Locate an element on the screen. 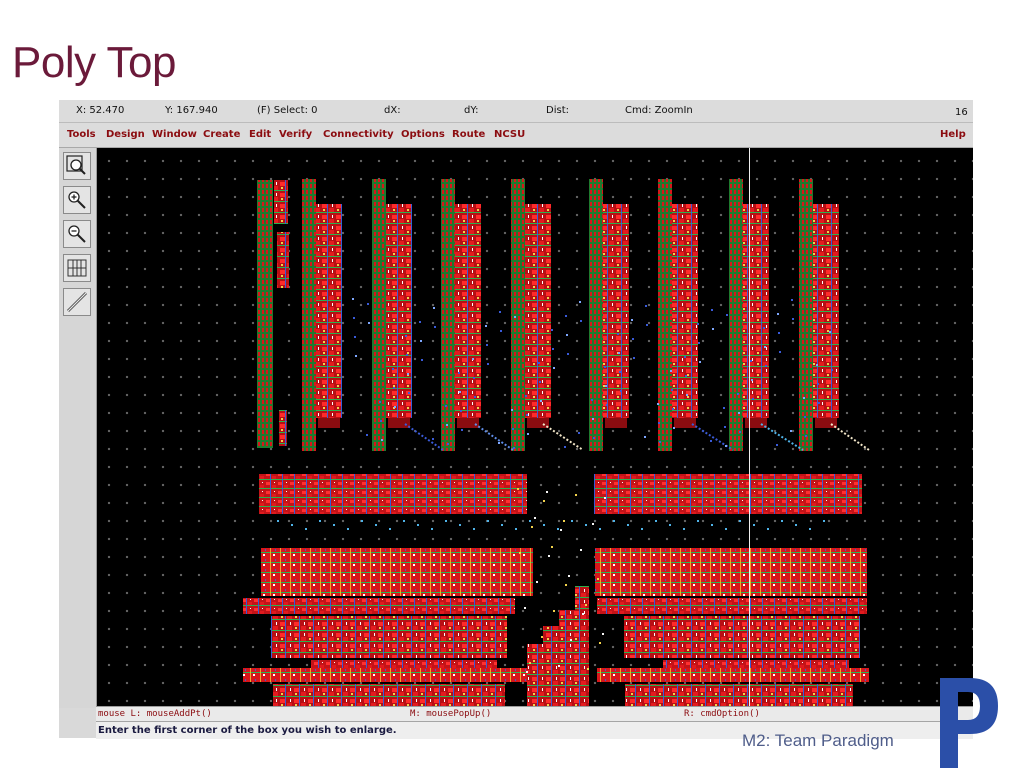 The width and height of the screenshot is (1024, 768). menu-create: Create is located at coordinates (221, 134).